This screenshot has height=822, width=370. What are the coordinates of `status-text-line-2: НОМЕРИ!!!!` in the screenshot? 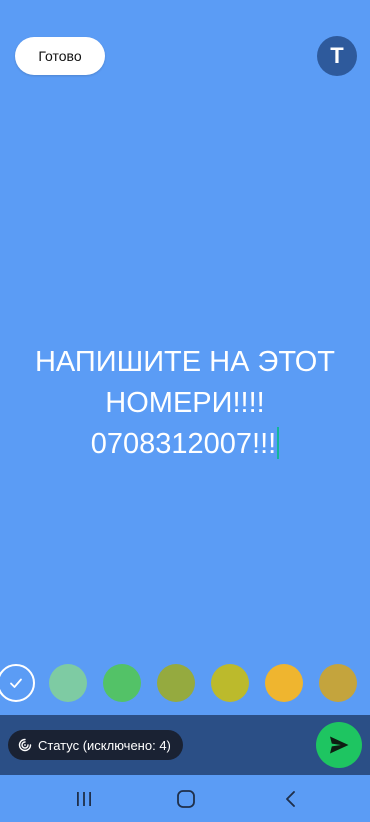 It's located at (185, 403).